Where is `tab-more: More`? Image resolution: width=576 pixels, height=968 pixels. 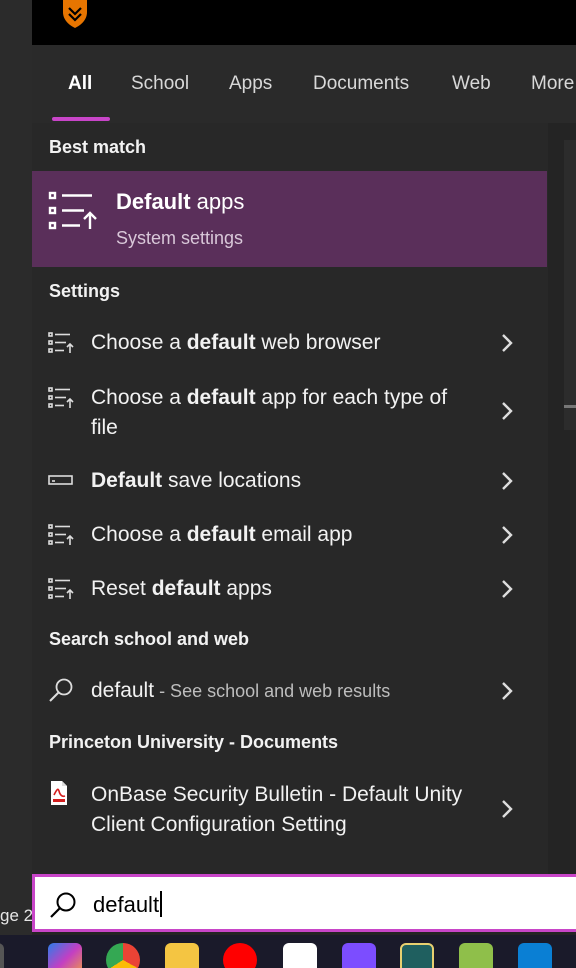
tab-more: More is located at coordinates (552, 84).